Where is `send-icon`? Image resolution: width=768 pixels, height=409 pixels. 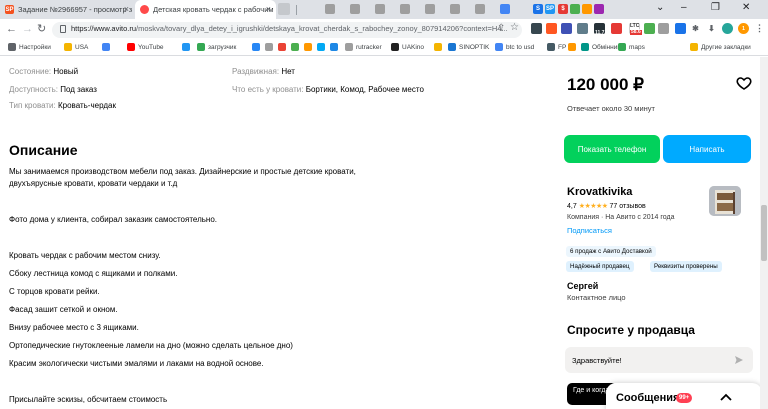 send-icon is located at coordinates (739, 360).